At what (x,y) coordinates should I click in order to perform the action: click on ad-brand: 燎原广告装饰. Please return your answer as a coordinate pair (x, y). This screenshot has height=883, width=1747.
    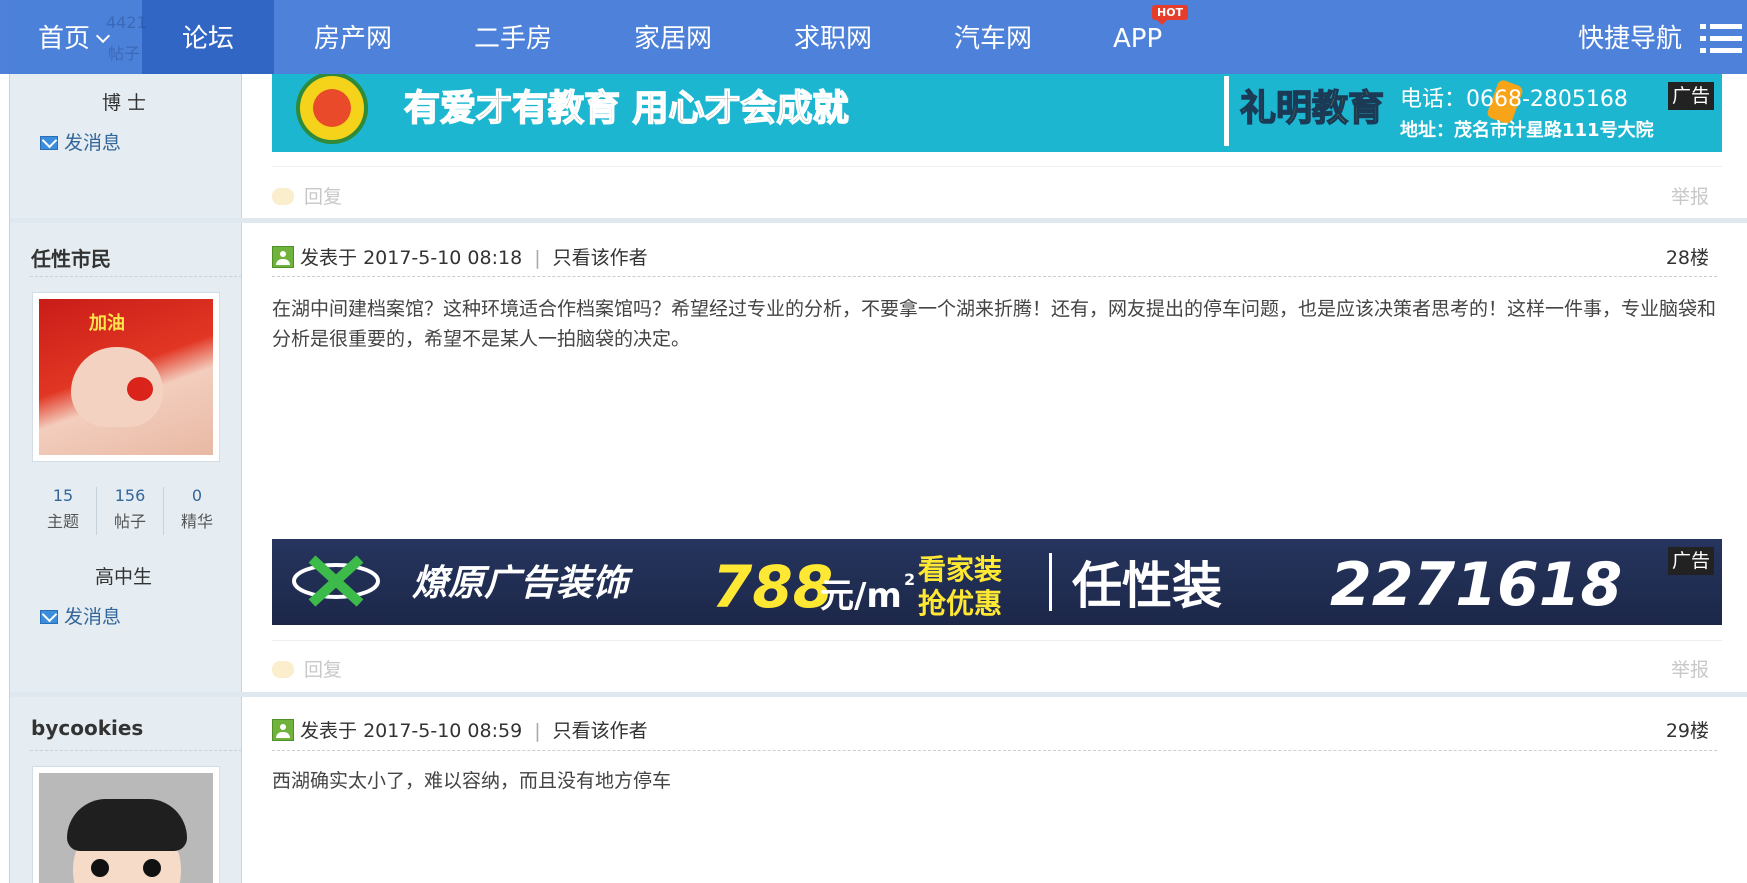
    Looking at the image, I should click on (523, 583).